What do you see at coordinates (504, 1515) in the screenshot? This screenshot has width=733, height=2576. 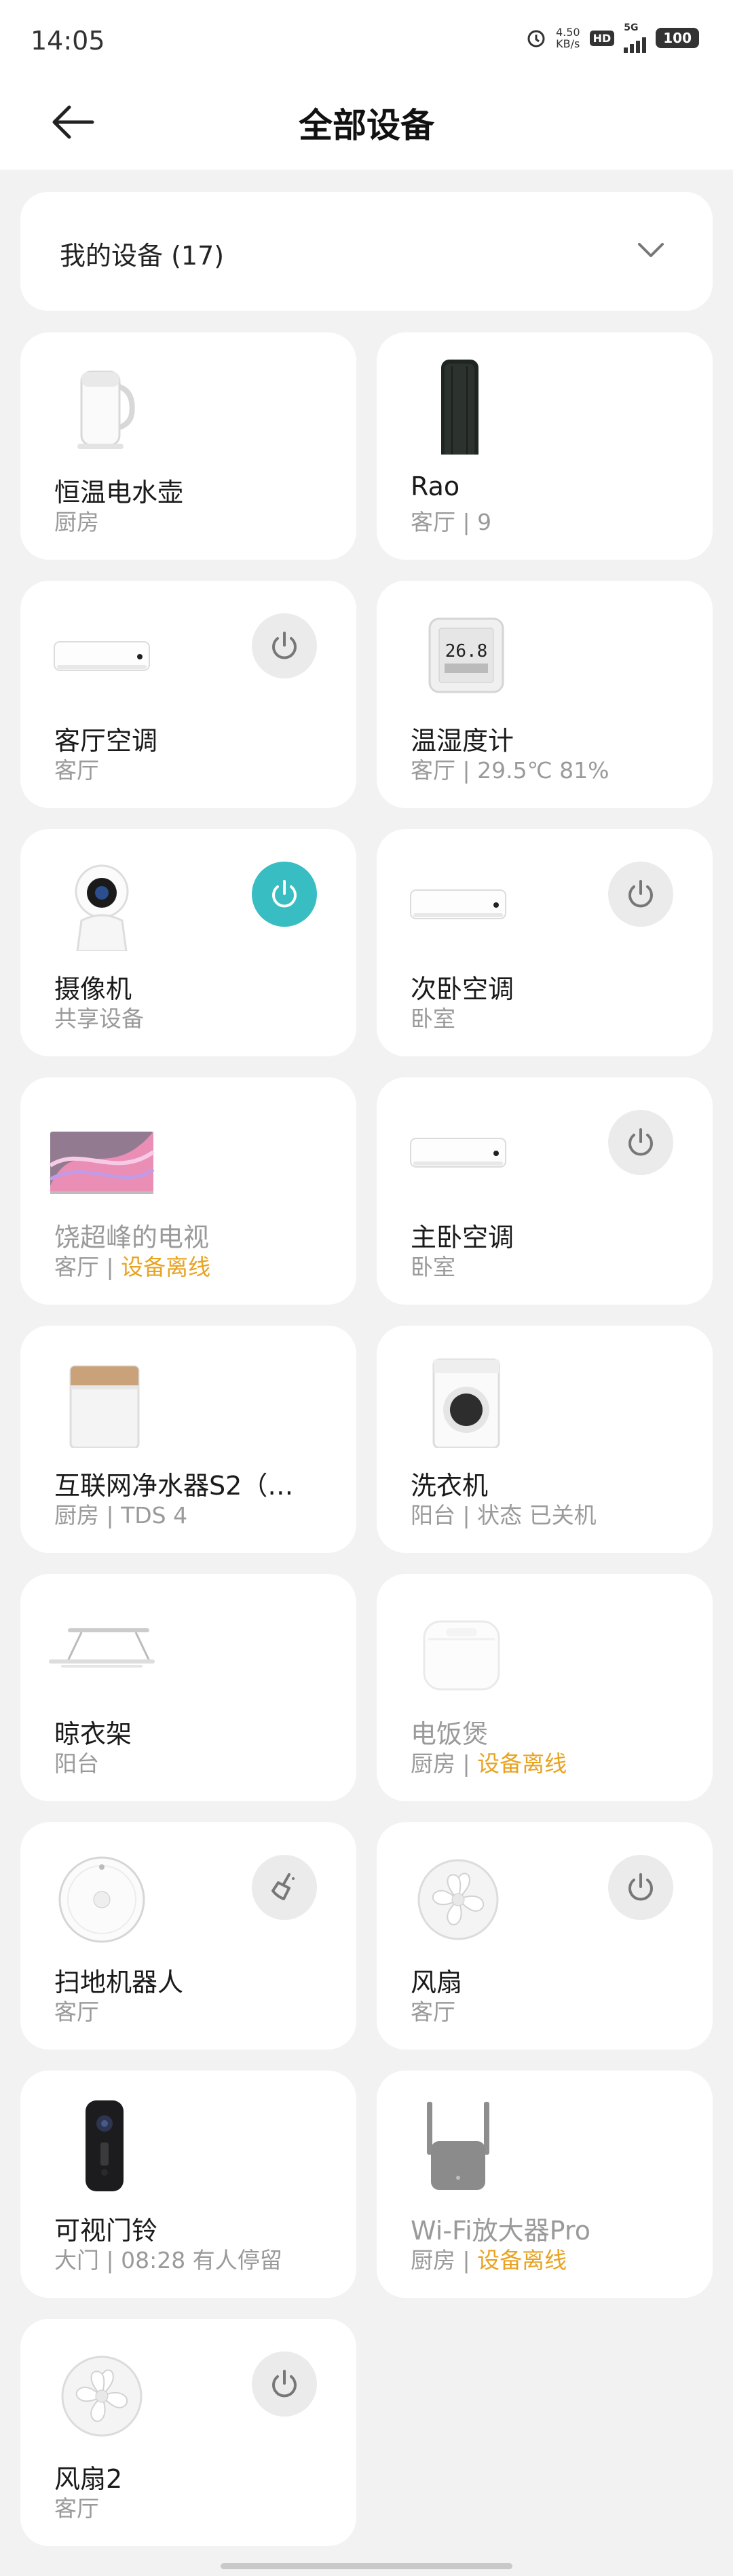 I see `device-room: 阳台 | 状态 已关机` at bounding box center [504, 1515].